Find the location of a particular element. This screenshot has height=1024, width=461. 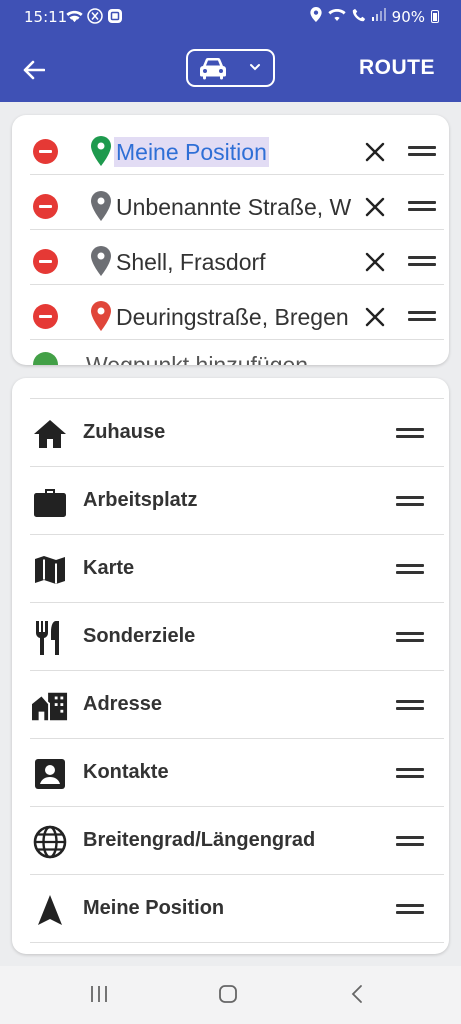

waypoint-row: Shell, Frasdorf is located at coordinates (237, 257).